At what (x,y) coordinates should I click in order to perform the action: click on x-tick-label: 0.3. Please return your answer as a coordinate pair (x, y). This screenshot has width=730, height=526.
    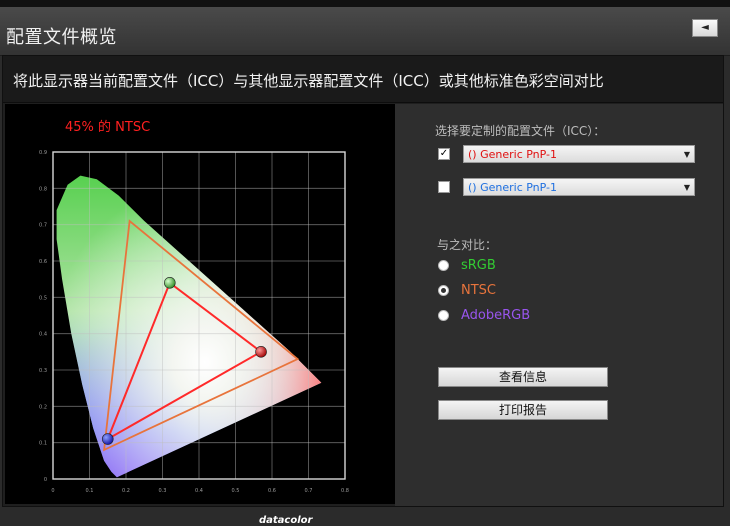
    Looking at the image, I should click on (163, 491).